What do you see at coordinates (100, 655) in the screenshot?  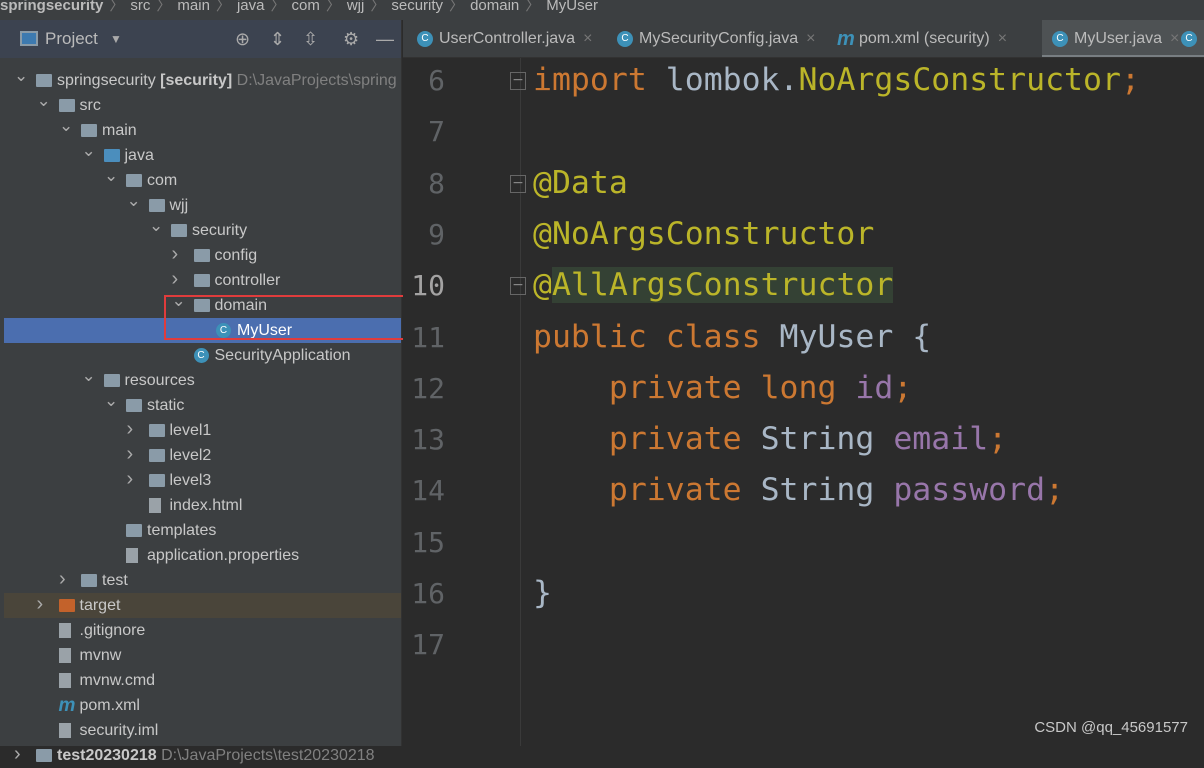 I see `tree-item-name: mvnw` at bounding box center [100, 655].